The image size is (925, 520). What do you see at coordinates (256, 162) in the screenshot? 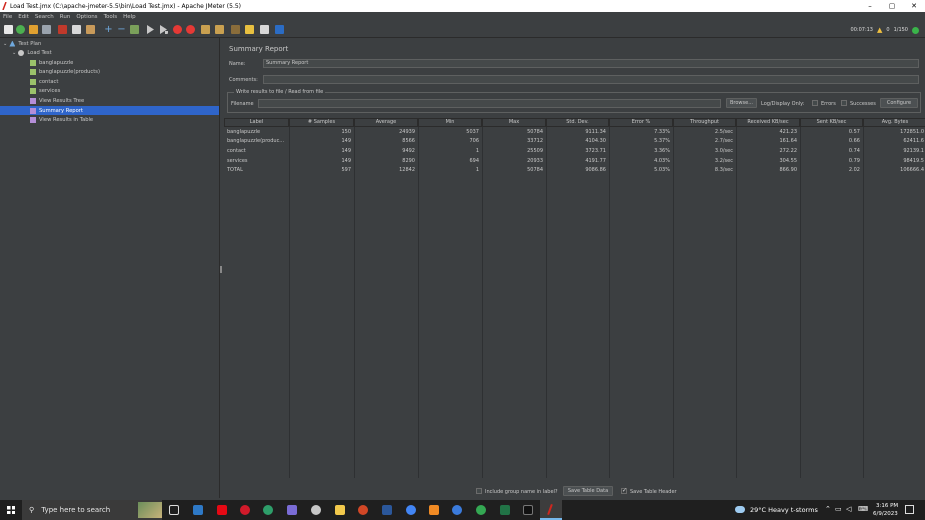
I see `table-row-label: services` at bounding box center [256, 162].